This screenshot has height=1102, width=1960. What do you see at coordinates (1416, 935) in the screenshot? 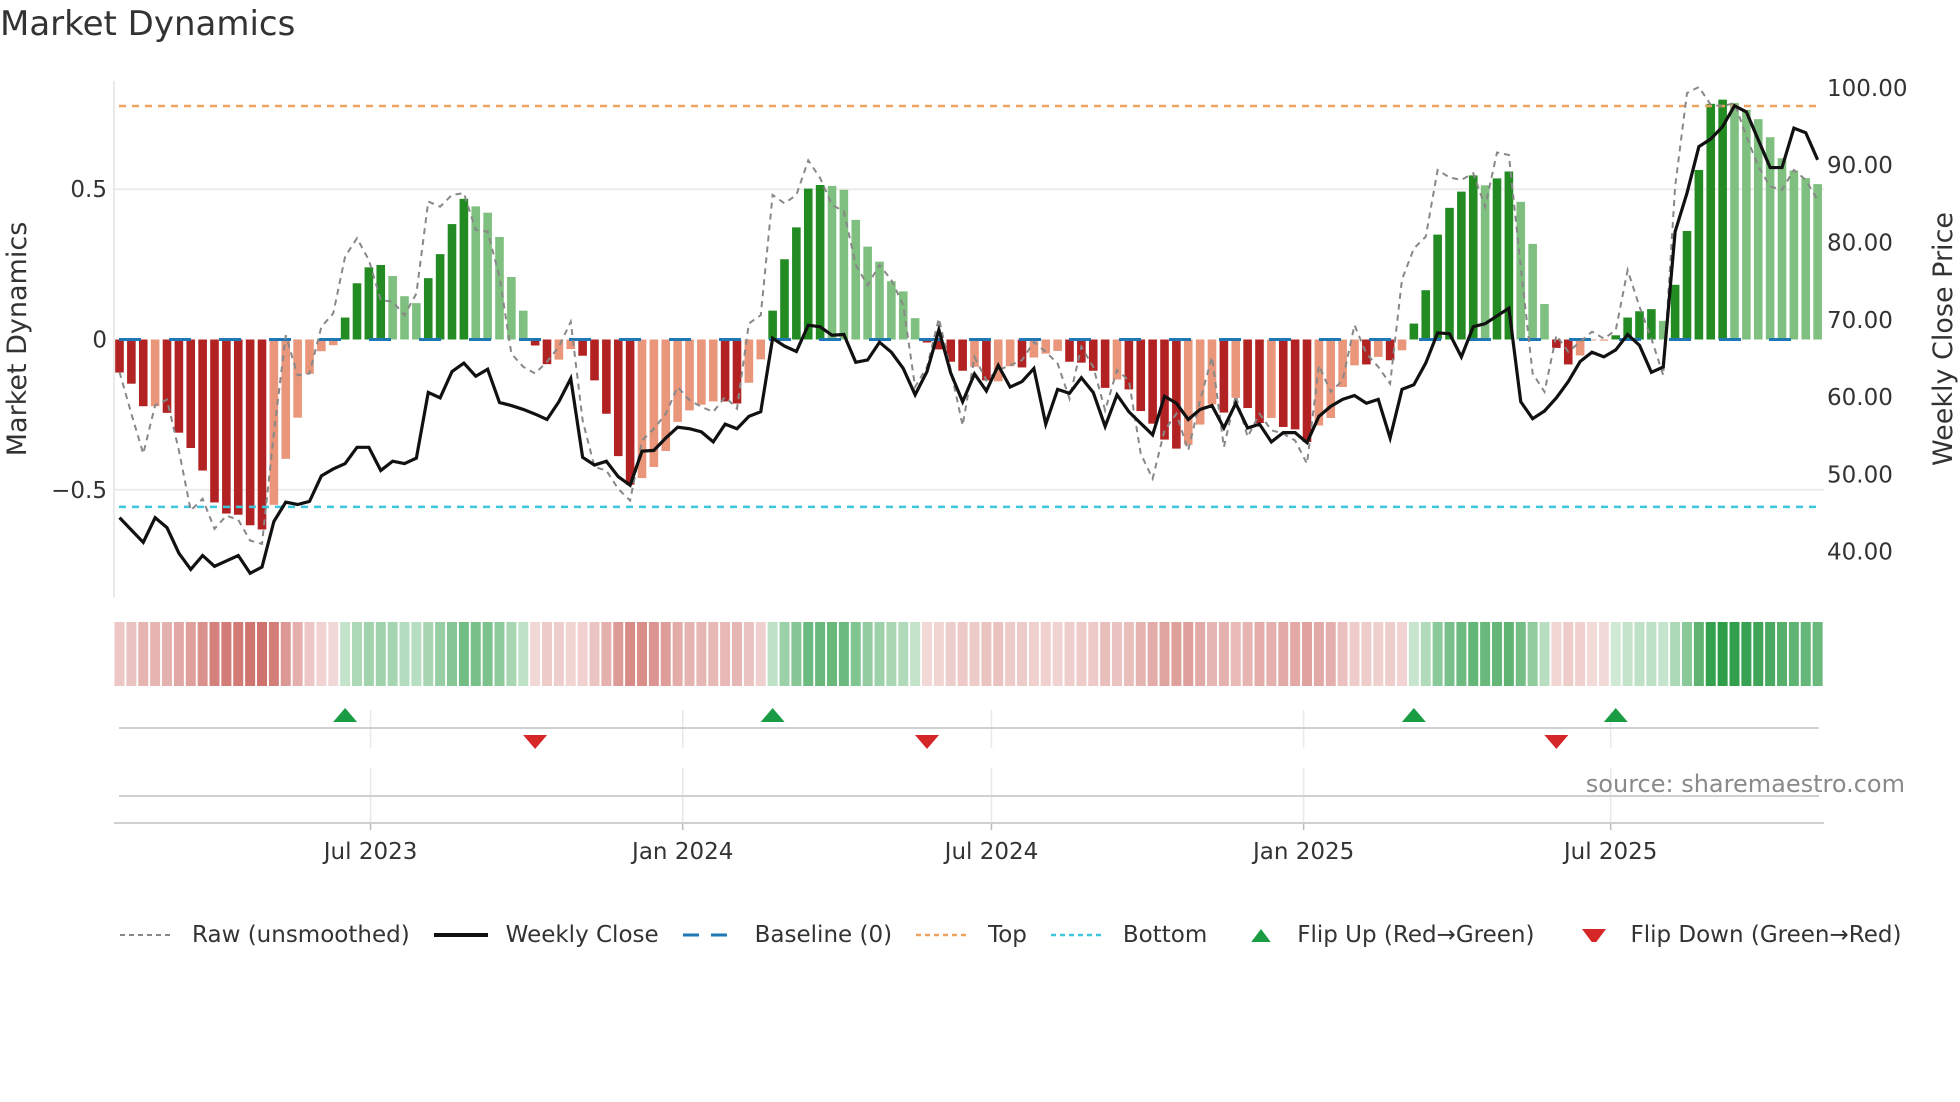
I see `legend-label-flip-up: Flip Up (Red→Green)` at bounding box center [1416, 935].